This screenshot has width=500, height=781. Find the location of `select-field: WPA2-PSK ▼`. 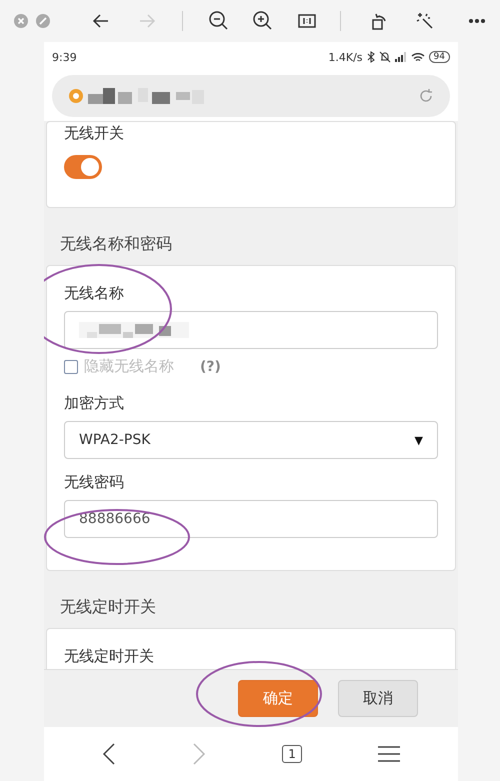

select-field: WPA2-PSK ▼ is located at coordinates (251, 440).